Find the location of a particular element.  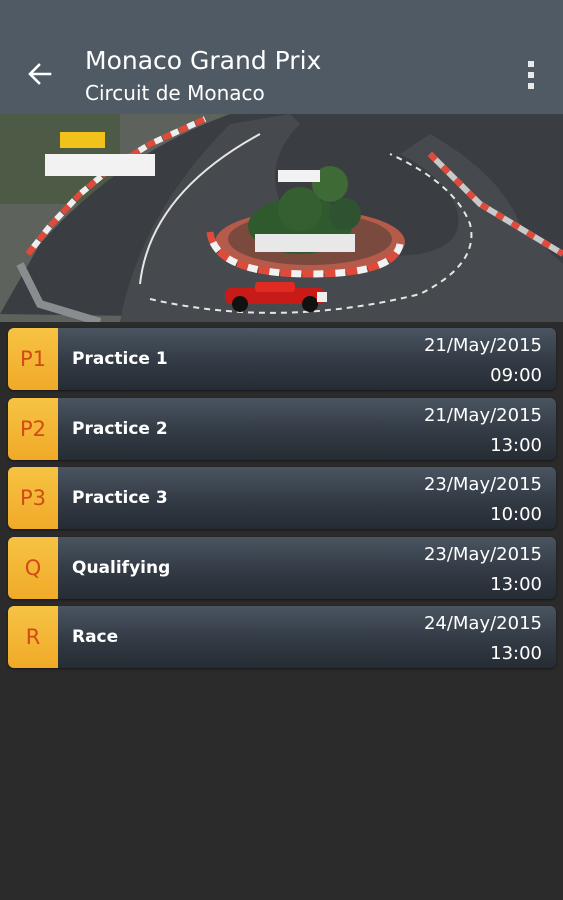

list-item: R Race 24/May/2015 13:00 is located at coordinates (282, 637).